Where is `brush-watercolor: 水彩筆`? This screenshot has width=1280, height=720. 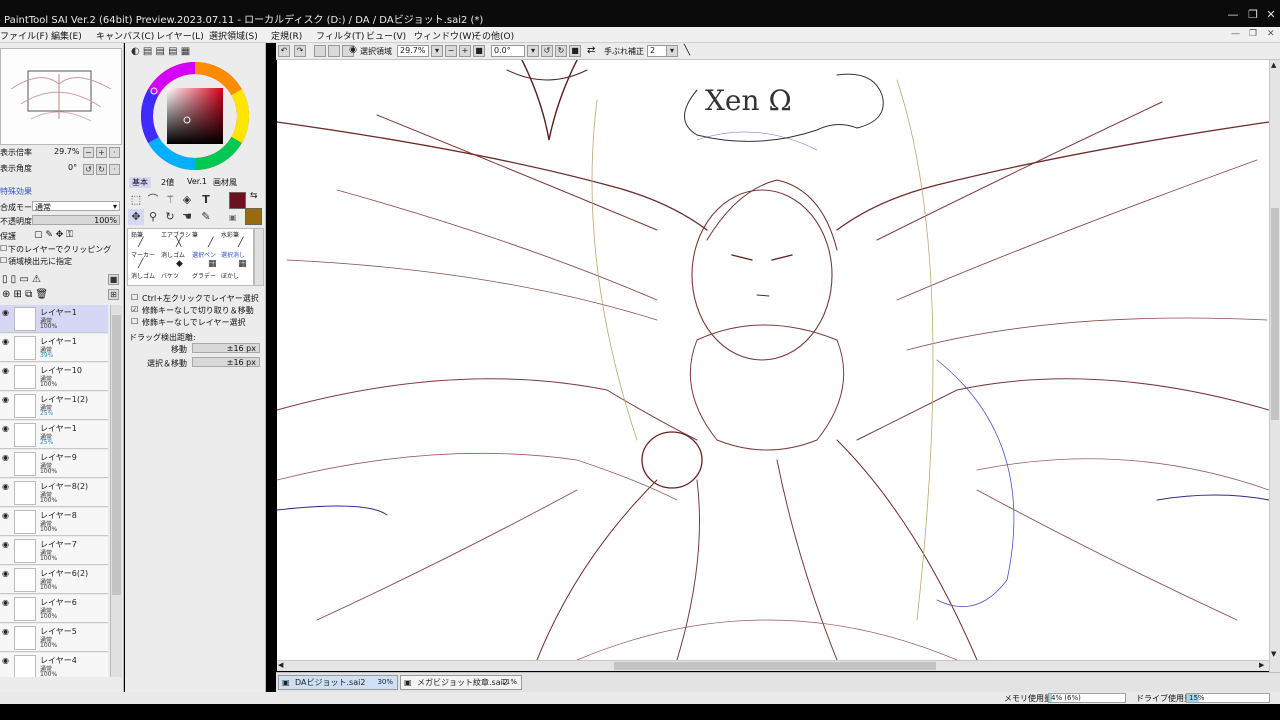
brush-watercolor: 水彩筆 is located at coordinates (230, 234).